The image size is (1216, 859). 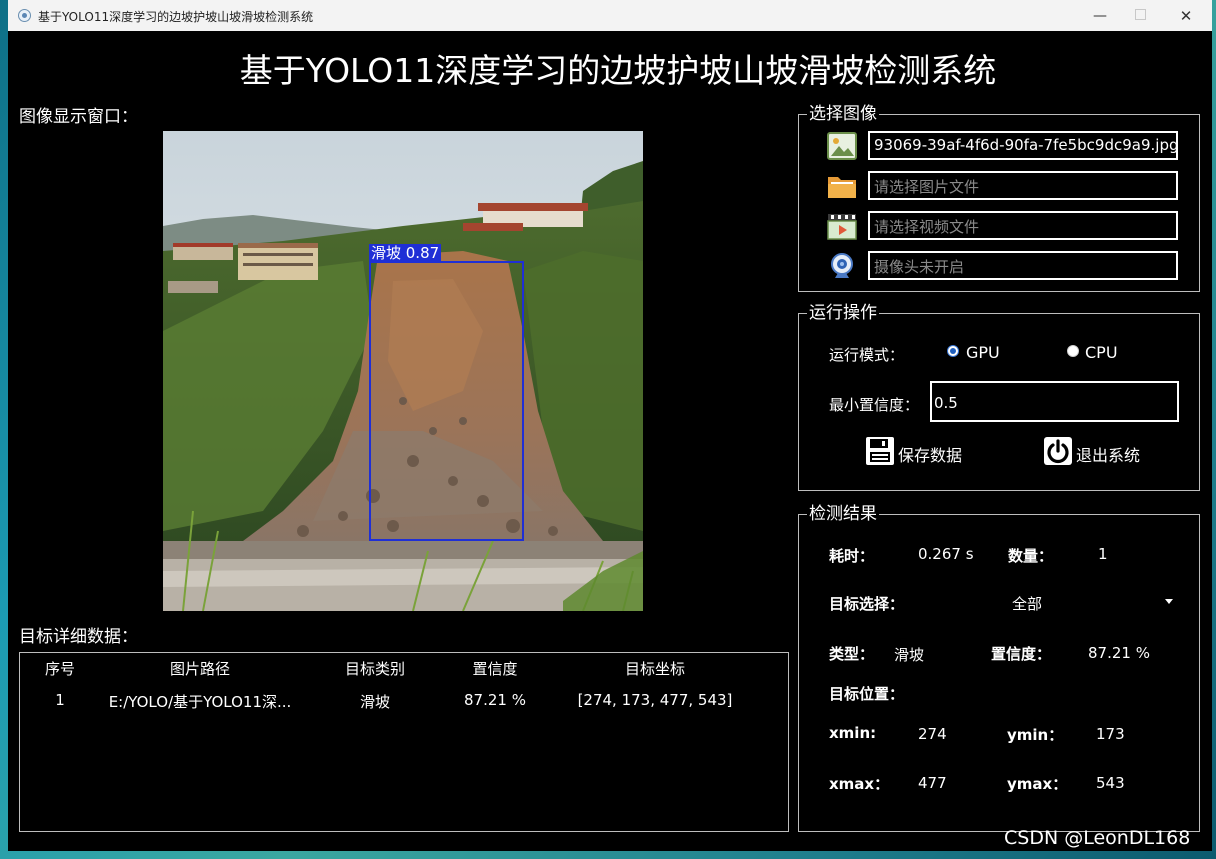 What do you see at coordinates (842, 266) in the screenshot?
I see `camera-icon` at bounding box center [842, 266].